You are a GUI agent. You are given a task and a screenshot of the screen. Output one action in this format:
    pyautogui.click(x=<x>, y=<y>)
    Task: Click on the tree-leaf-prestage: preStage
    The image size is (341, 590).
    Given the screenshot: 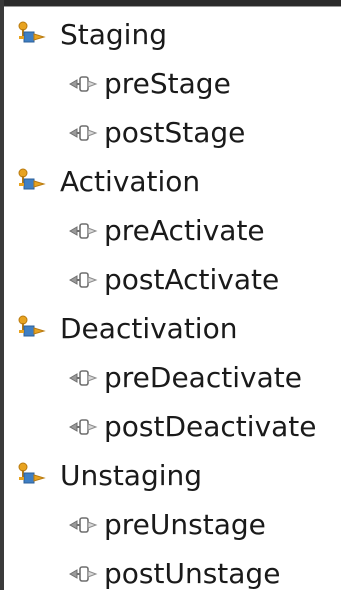 What is the action you would take?
    pyautogui.click(x=170, y=83)
    